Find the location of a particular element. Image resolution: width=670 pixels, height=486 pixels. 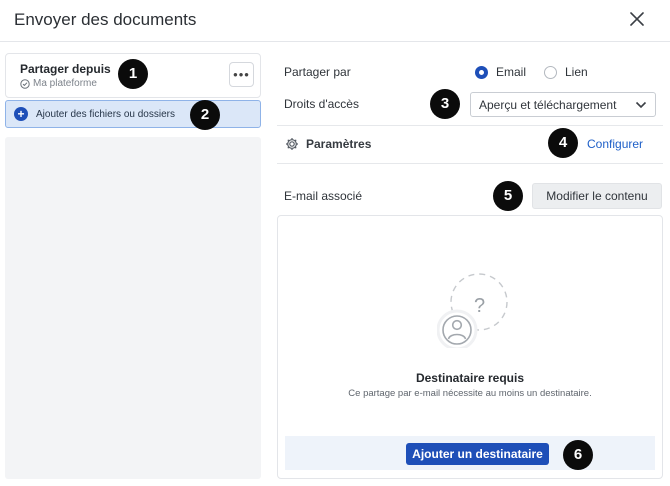

configure-link: Configurer is located at coordinates (615, 144).